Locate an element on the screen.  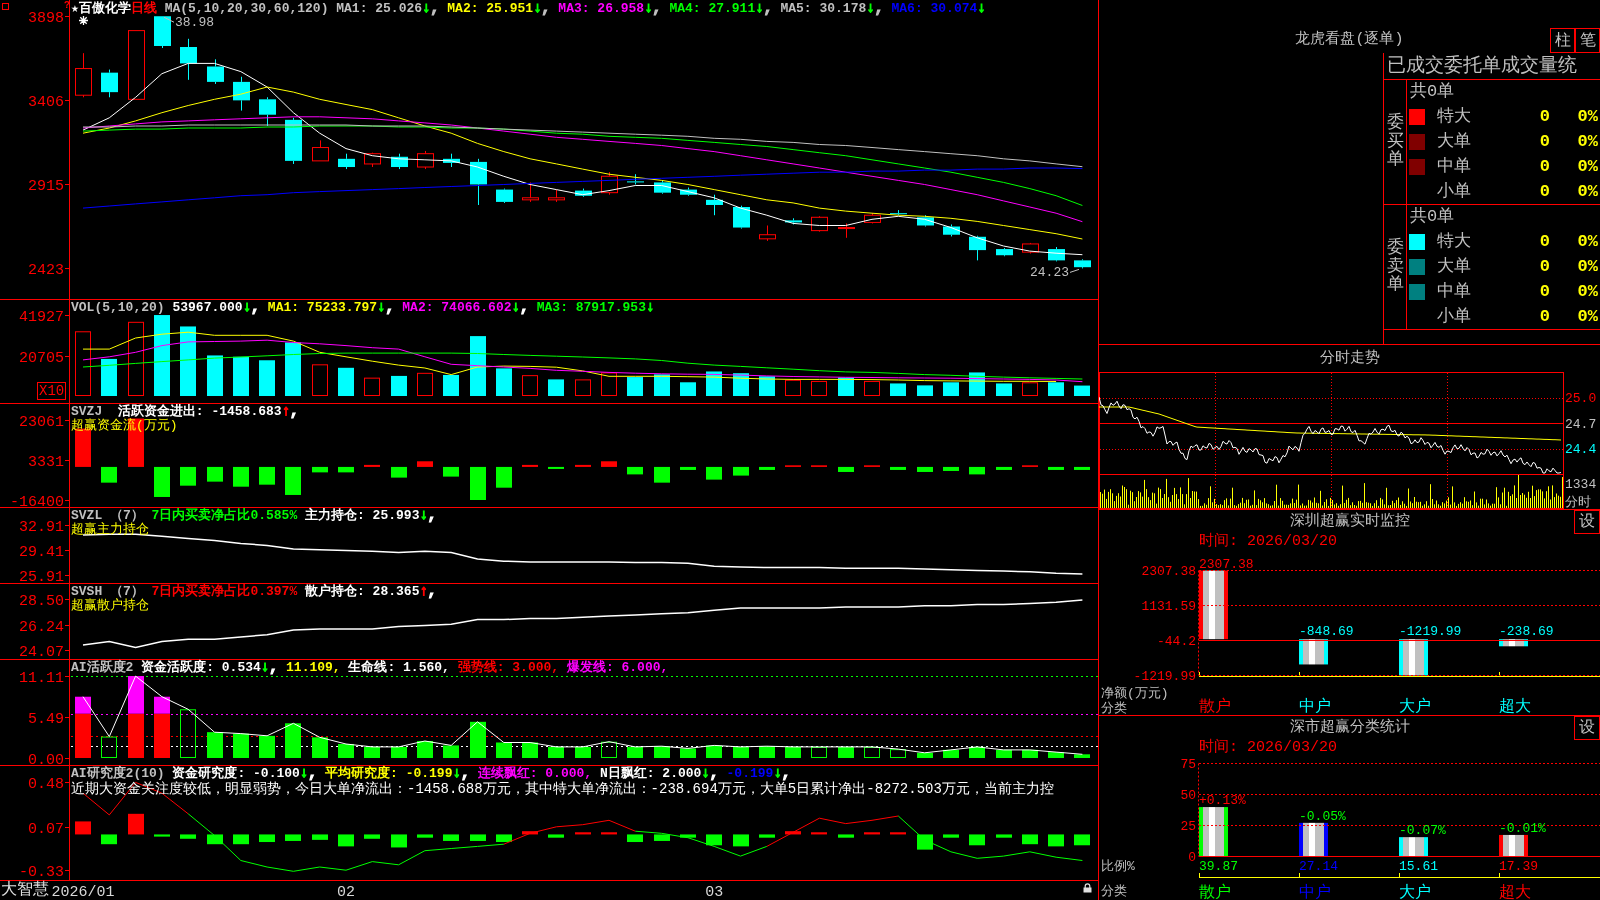
axis-label: 0.48 is located at coordinates (46, 784).